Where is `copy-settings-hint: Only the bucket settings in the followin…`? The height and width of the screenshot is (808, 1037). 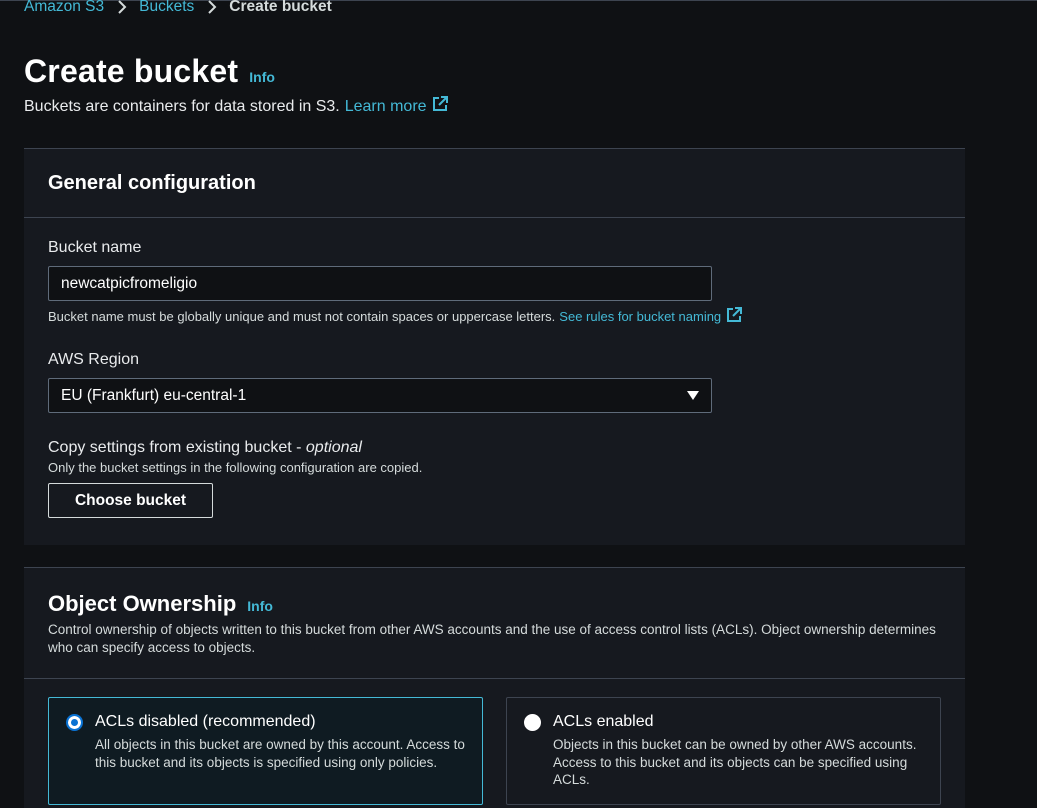 copy-settings-hint: Only the bucket settings in the followin… is located at coordinates (235, 467).